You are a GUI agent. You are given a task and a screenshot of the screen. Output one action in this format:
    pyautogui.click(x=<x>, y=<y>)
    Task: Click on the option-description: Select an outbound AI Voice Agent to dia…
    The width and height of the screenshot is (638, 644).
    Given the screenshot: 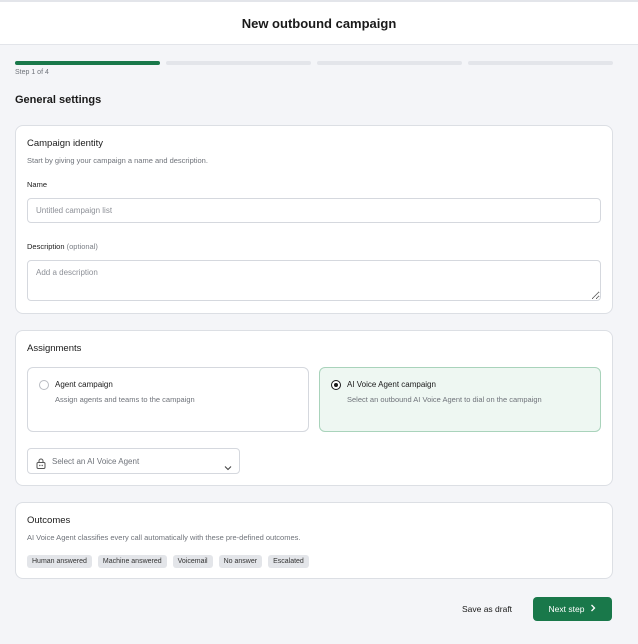 What is the action you would take?
    pyautogui.click(x=444, y=399)
    